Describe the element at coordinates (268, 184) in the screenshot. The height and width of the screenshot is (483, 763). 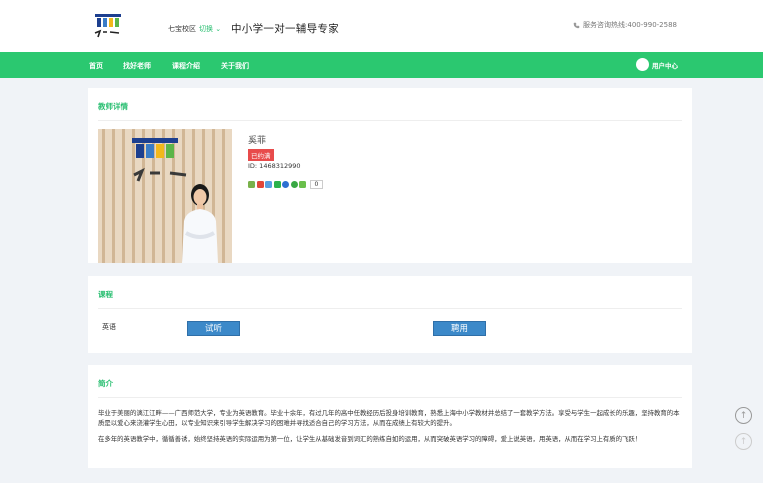
I see `share-tencent-weibo-icon` at that location.